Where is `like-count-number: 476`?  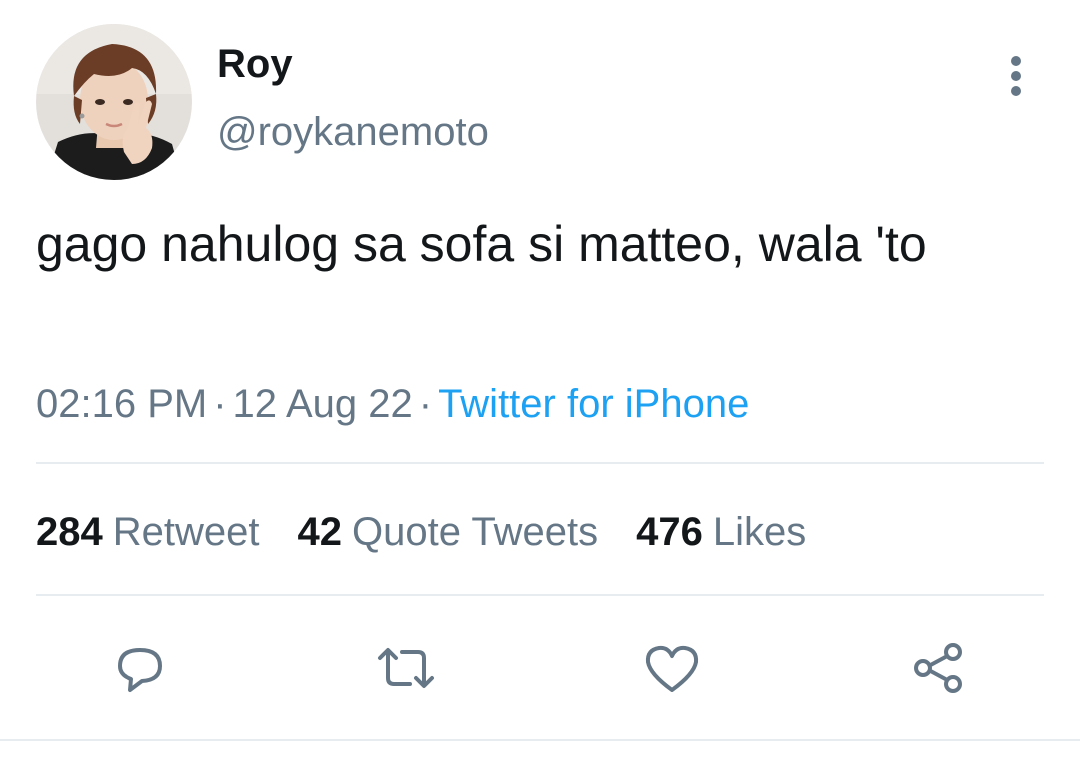
like-count-number: 476 is located at coordinates (669, 532).